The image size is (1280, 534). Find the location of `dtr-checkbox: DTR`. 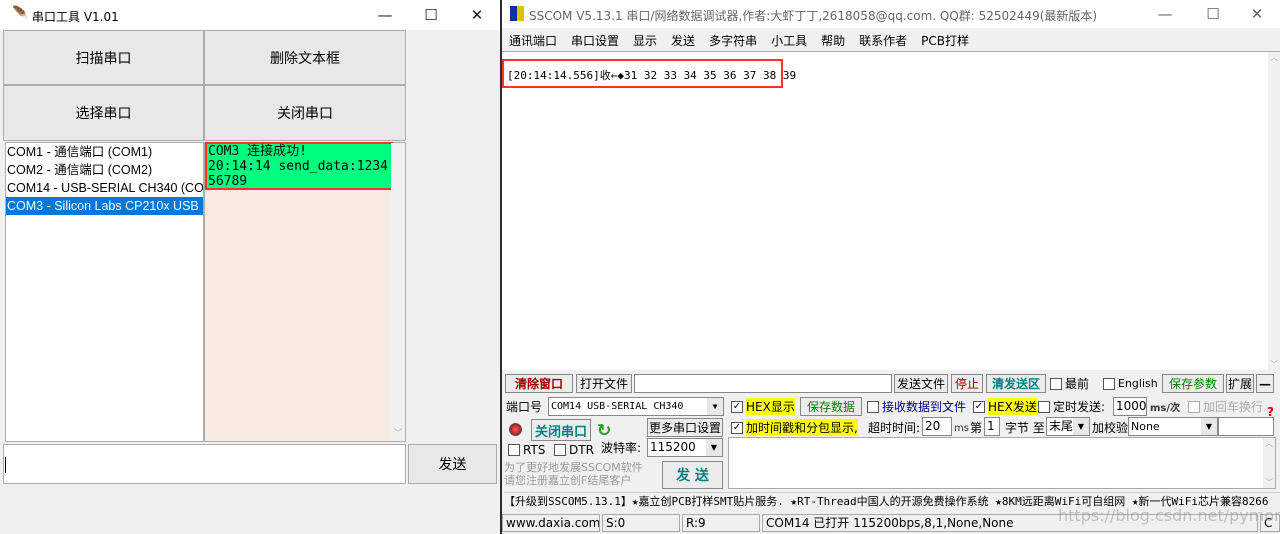

dtr-checkbox: DTR is located at coordinates (574, 449).